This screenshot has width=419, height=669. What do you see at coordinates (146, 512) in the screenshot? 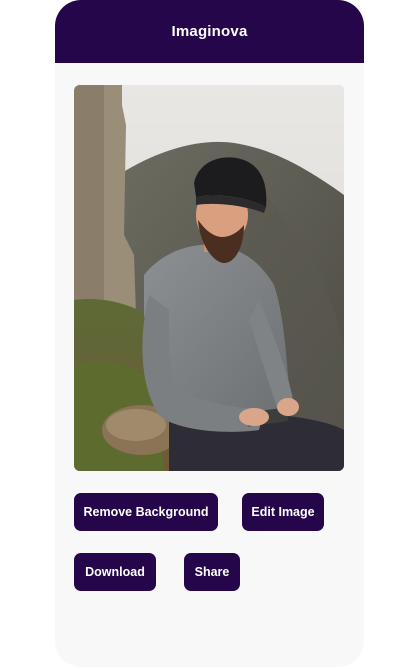
I see `remove-background-button: Remove Background` at bounding box center [146, 512].